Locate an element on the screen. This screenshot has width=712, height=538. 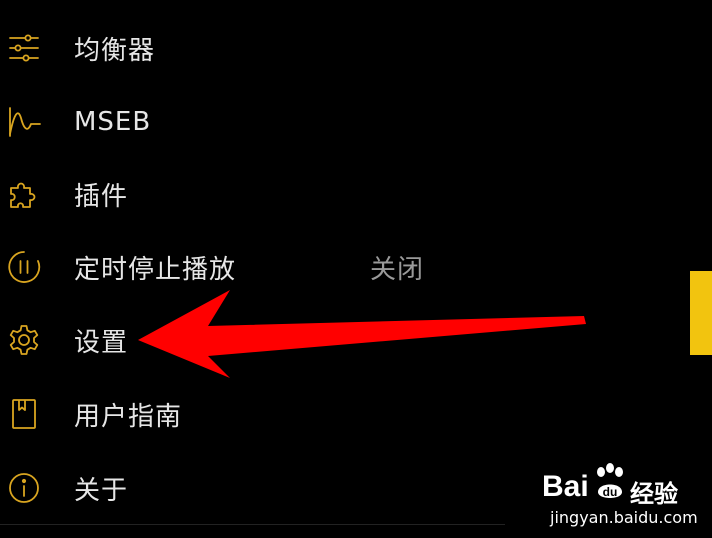
menu-item-sleep-timer: 定时停止播放 关闭 is located at coordinates (260, 267).